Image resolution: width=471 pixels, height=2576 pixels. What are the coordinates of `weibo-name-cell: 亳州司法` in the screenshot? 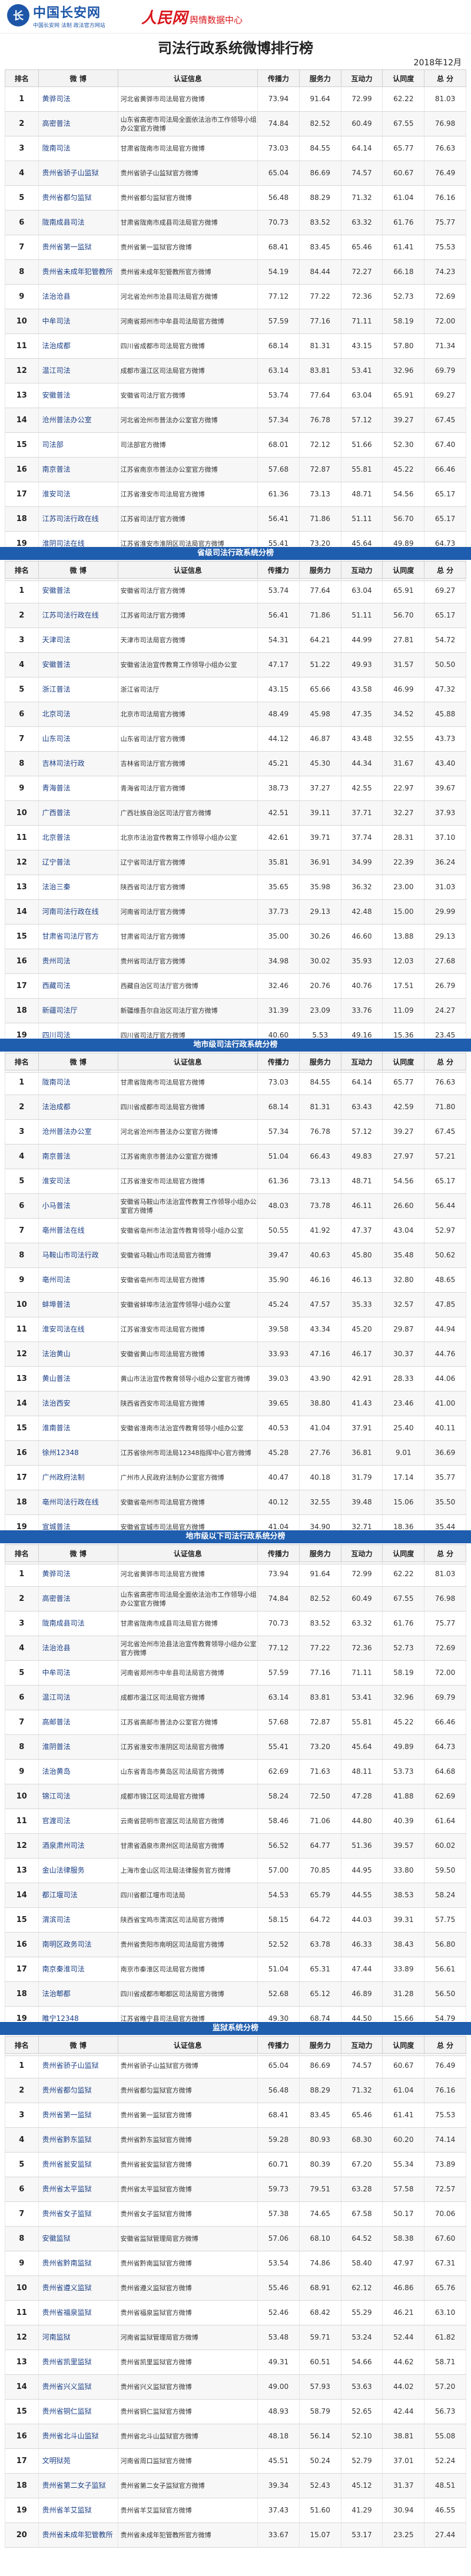 It's located at (78, 1280).